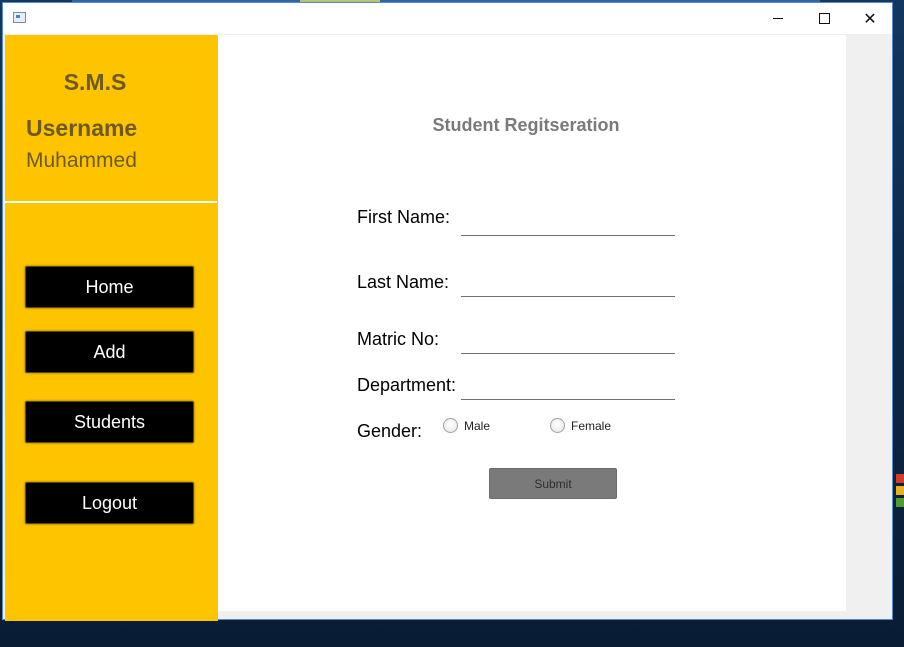 The width and height of the screenshot is (904, 647). I want to click on close-icon: ✕, so click(870, 19).